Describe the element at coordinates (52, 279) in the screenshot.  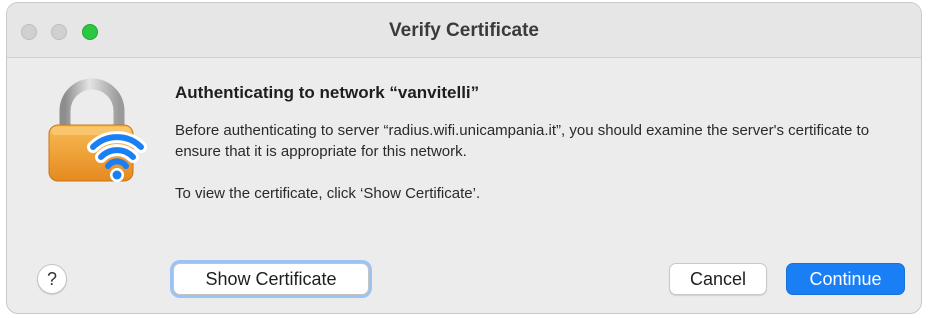
I see `help-button: ?` at that location.